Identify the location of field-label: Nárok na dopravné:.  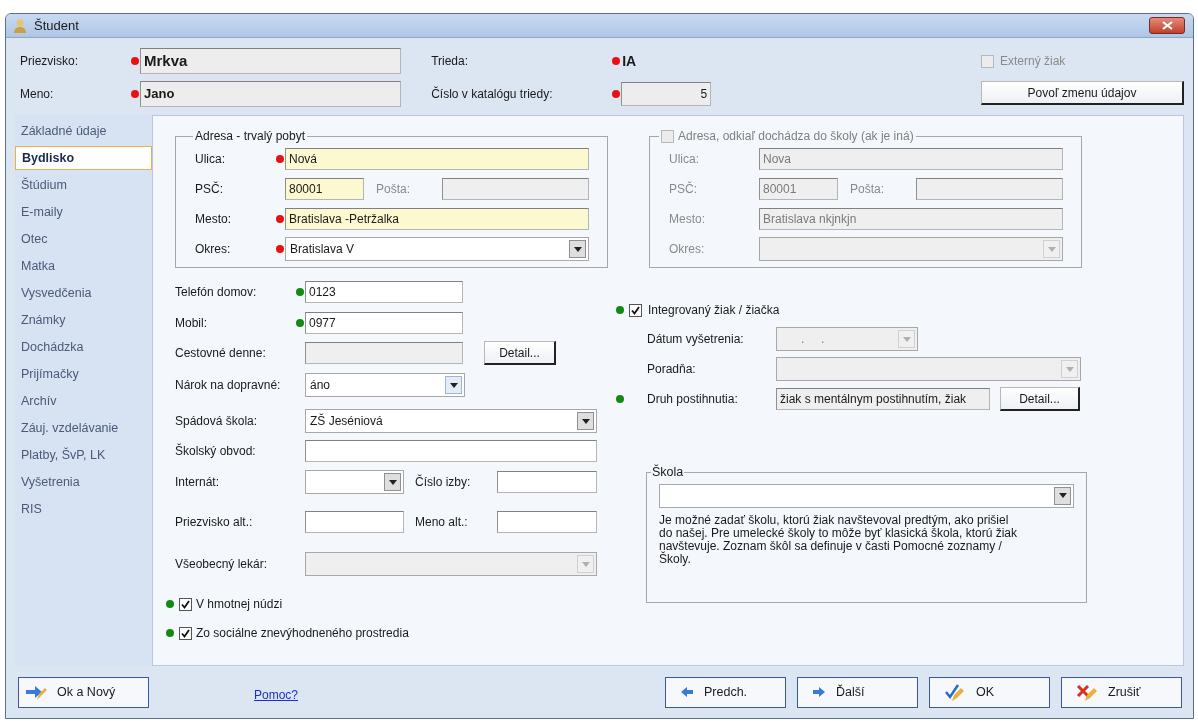
(228, 385).